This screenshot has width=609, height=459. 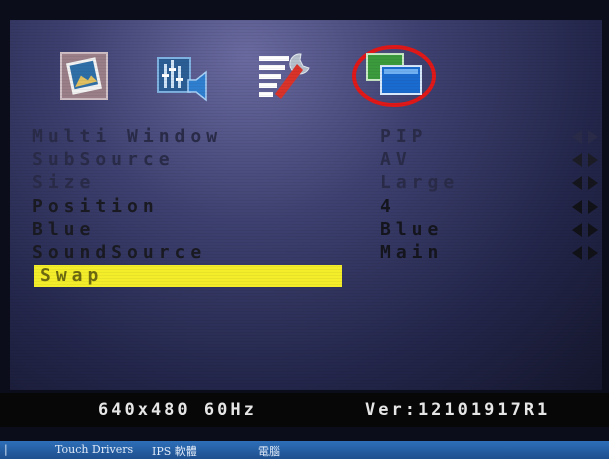 What do you see at coordinates (182, 79) in the screenshot?
I see `speaker-equalizer-icon` at bounding box center [182, 79].